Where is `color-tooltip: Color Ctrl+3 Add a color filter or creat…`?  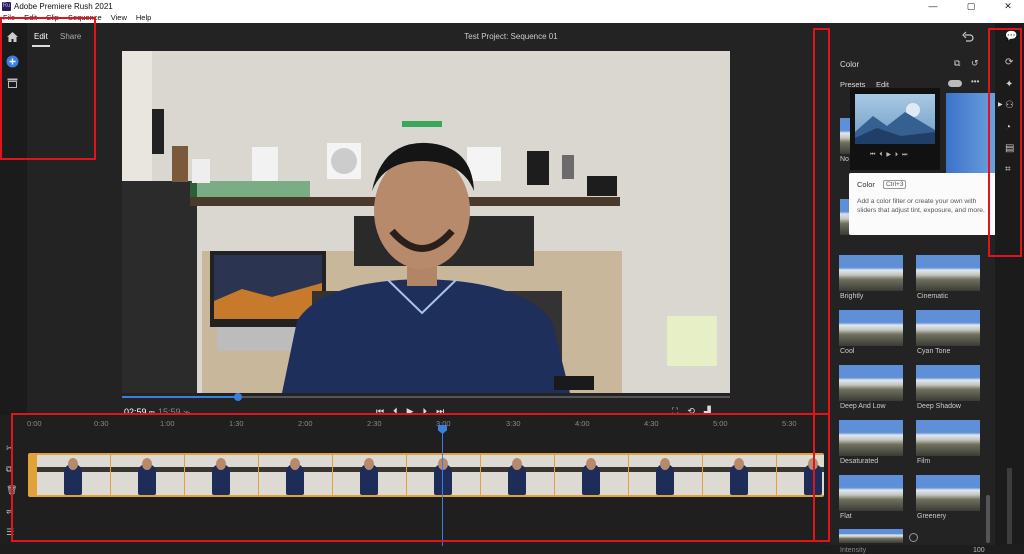 color-tooltip: Color Ctrl+3 Add a color filter or creat… is located at coordinates (923, 204).